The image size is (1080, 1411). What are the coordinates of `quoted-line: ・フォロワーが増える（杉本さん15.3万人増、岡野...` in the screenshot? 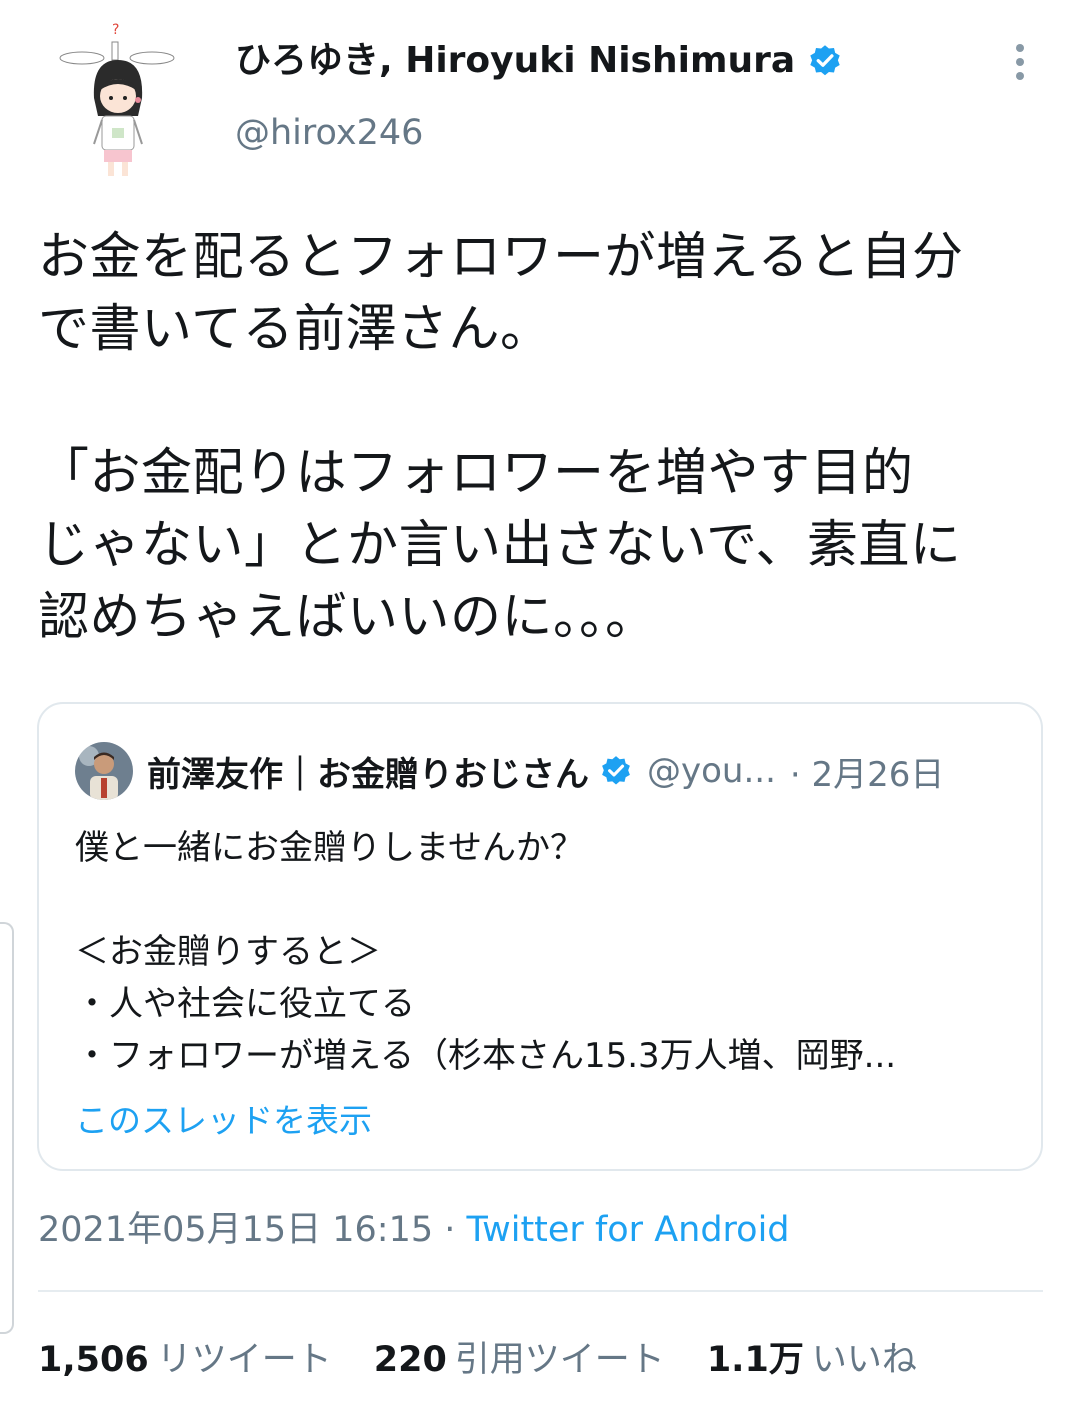 It's located at (486, 1056).